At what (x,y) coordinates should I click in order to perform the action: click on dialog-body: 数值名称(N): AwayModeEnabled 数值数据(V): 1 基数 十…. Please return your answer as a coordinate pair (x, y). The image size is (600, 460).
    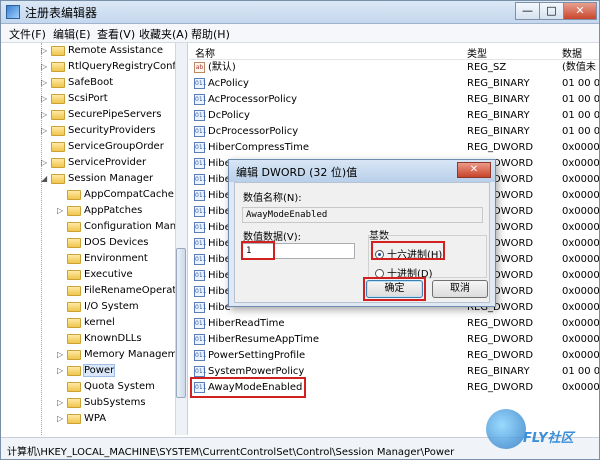
    Looking at the image, I should click on (362, 242).